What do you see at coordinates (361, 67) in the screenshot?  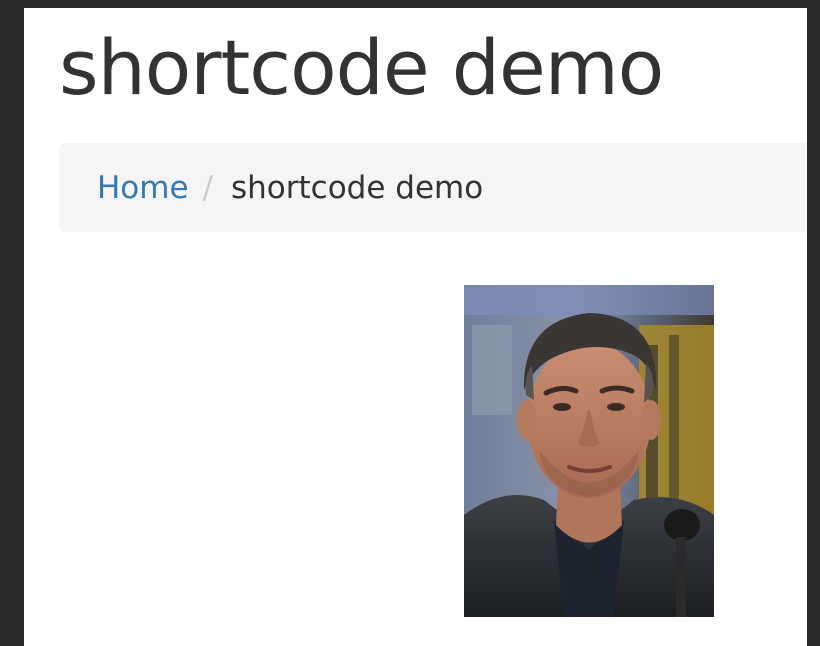 I see `page-title: shortcode demo` at bounding box center [361, 67].